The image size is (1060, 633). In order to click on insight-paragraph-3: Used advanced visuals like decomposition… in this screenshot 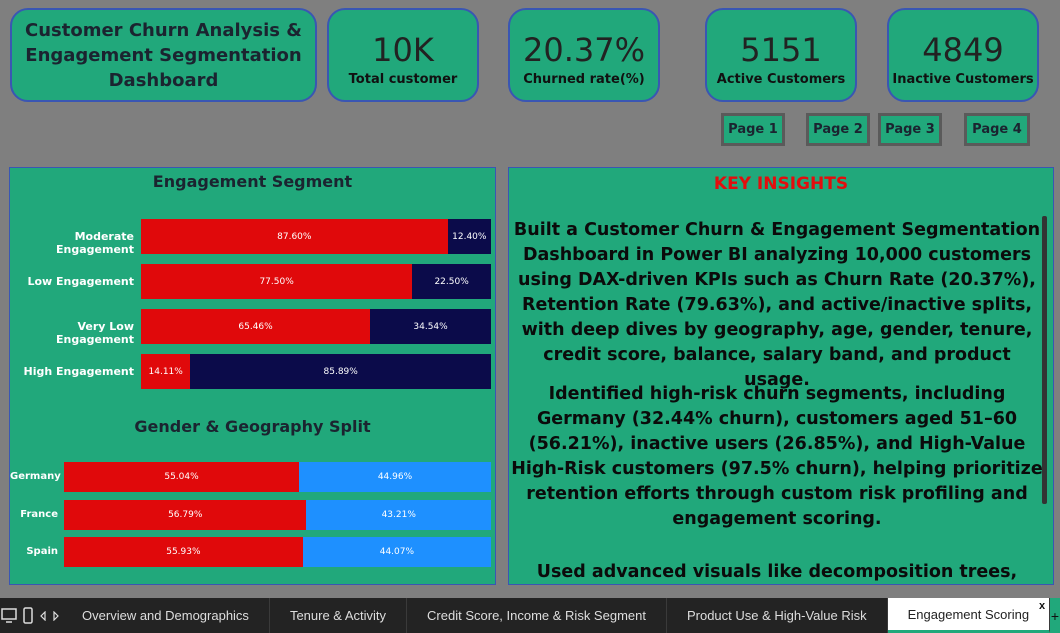, I will do `click(777, 572)`.